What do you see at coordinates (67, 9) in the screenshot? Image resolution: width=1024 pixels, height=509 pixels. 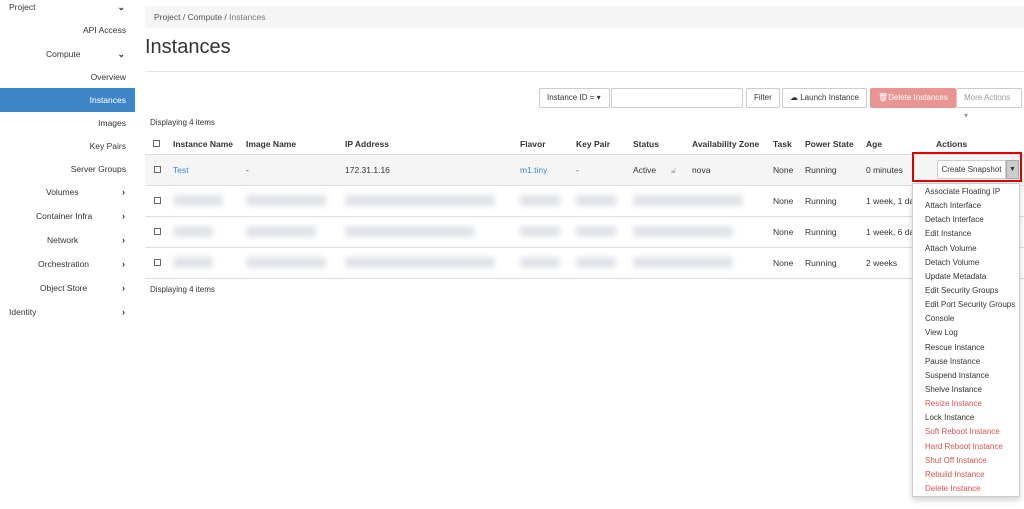 I see `sidebar-item-project: Project ⌄` at bounding box center [67, 9].